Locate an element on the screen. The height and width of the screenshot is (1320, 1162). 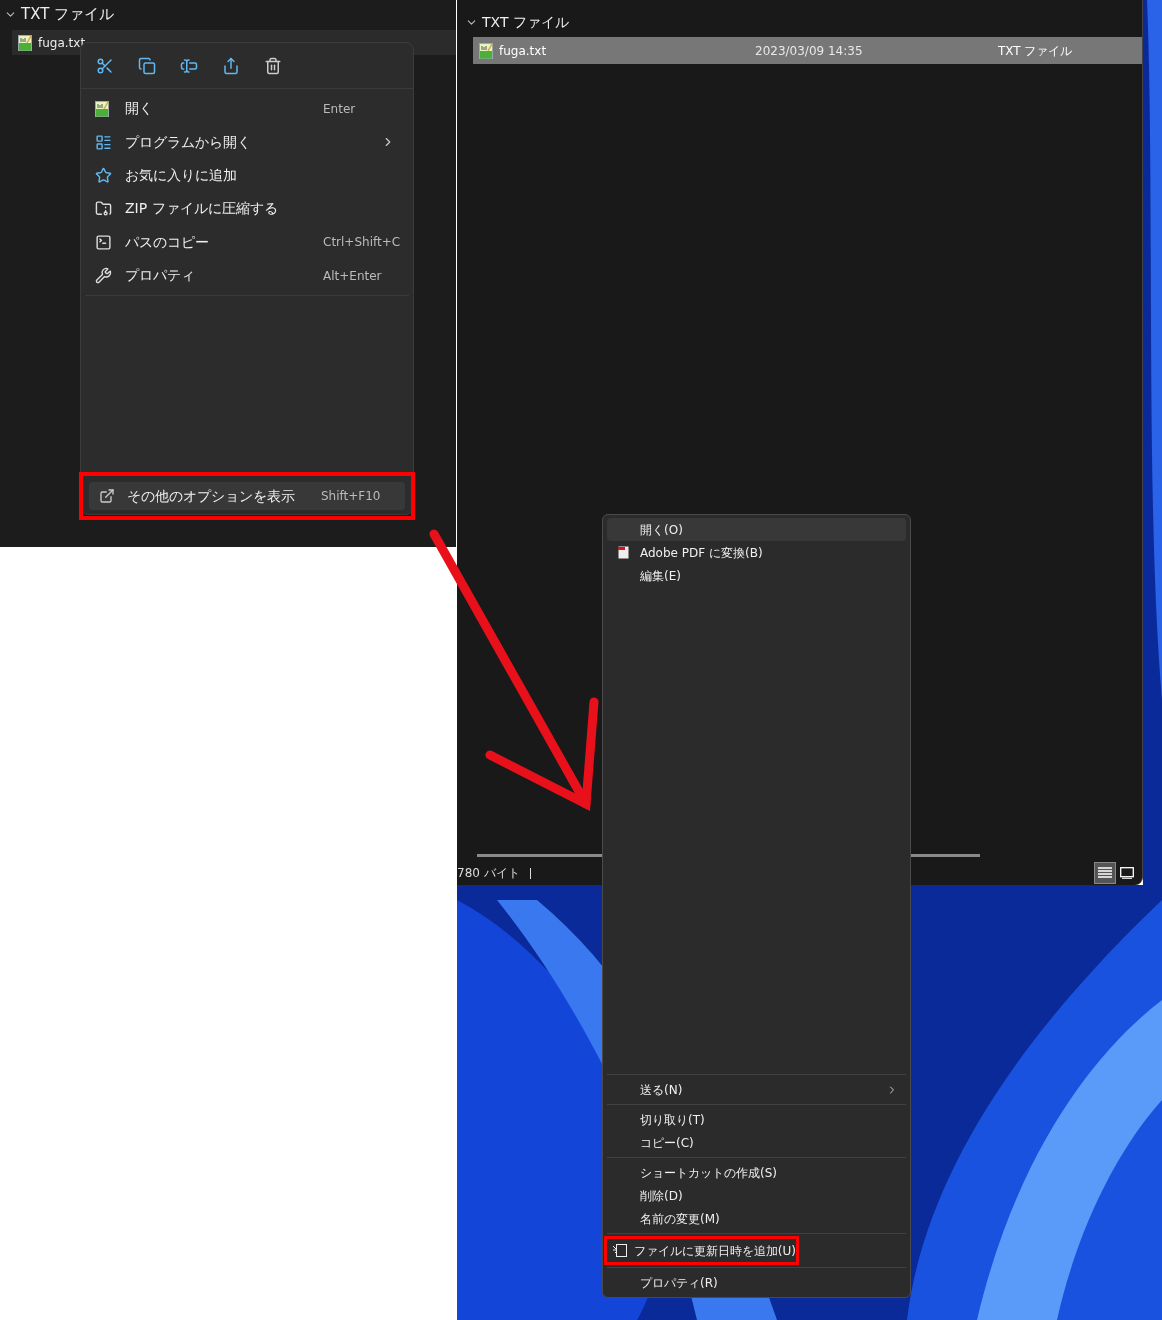
menu-item: ファイルに更新日時を追加(U) is located at coordinates (701, 1250).